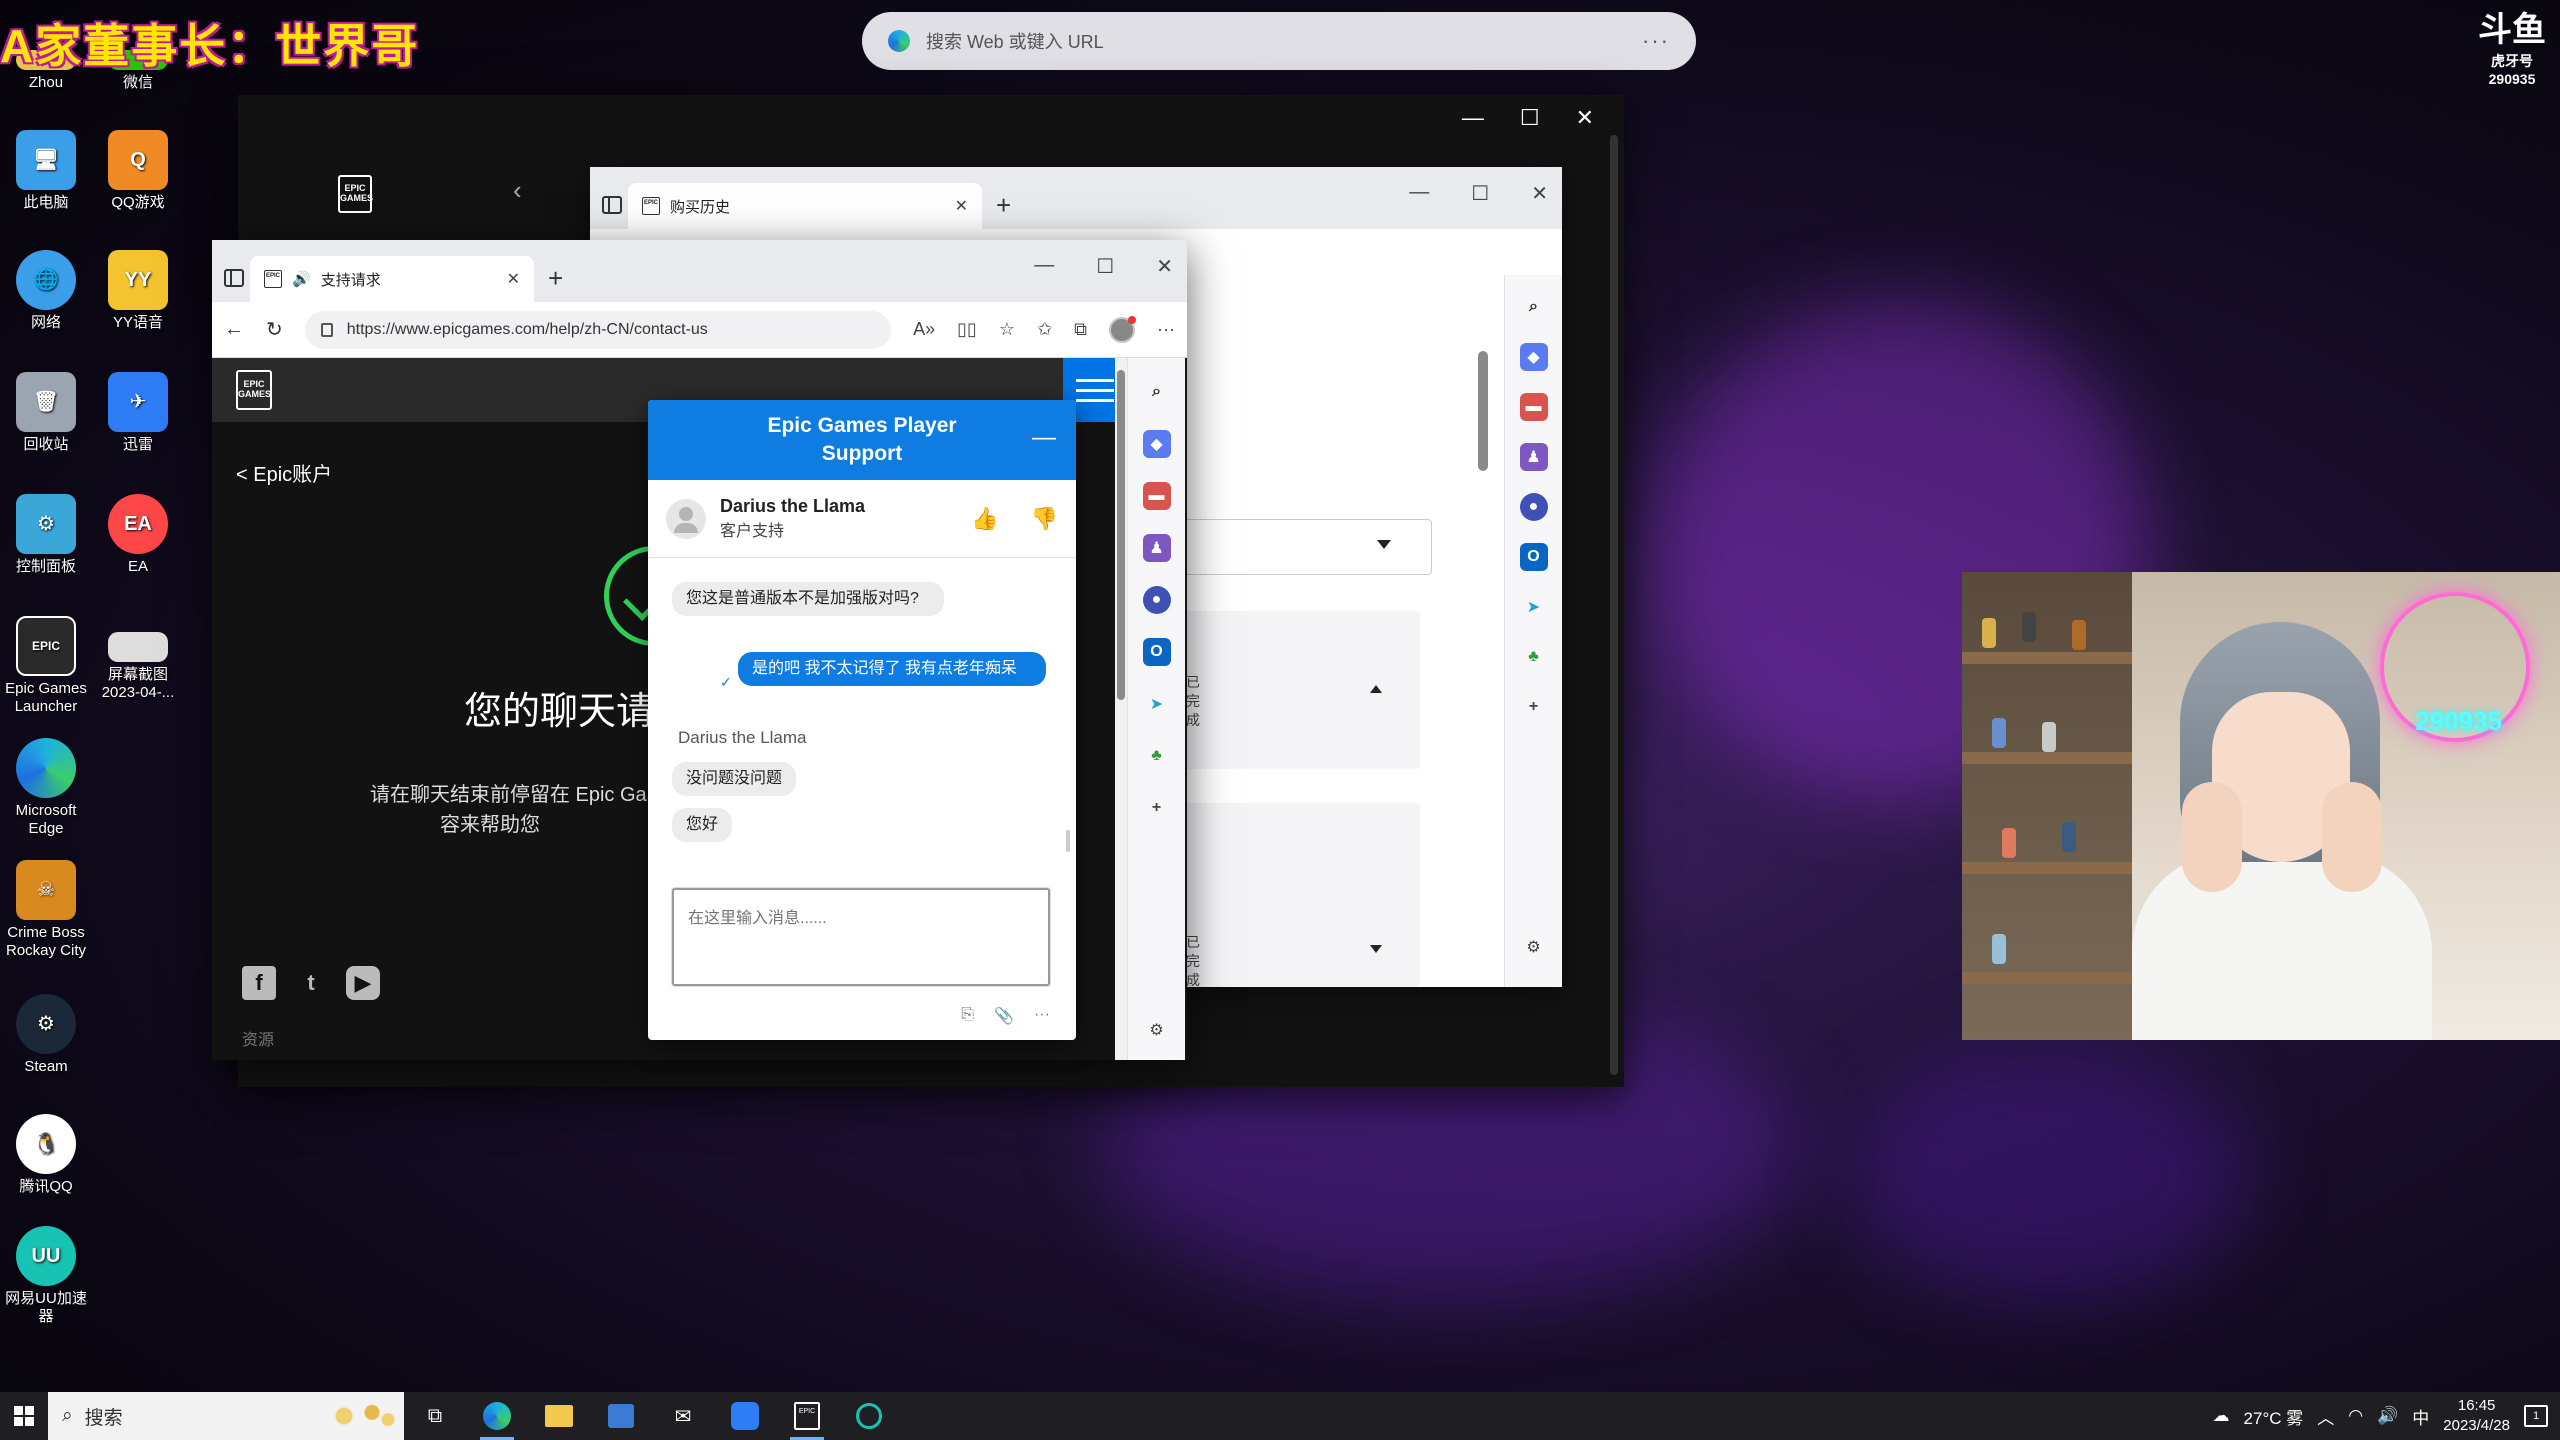 The image size is (2560, 1440). I want to click on start-button, so click(24, 1416).